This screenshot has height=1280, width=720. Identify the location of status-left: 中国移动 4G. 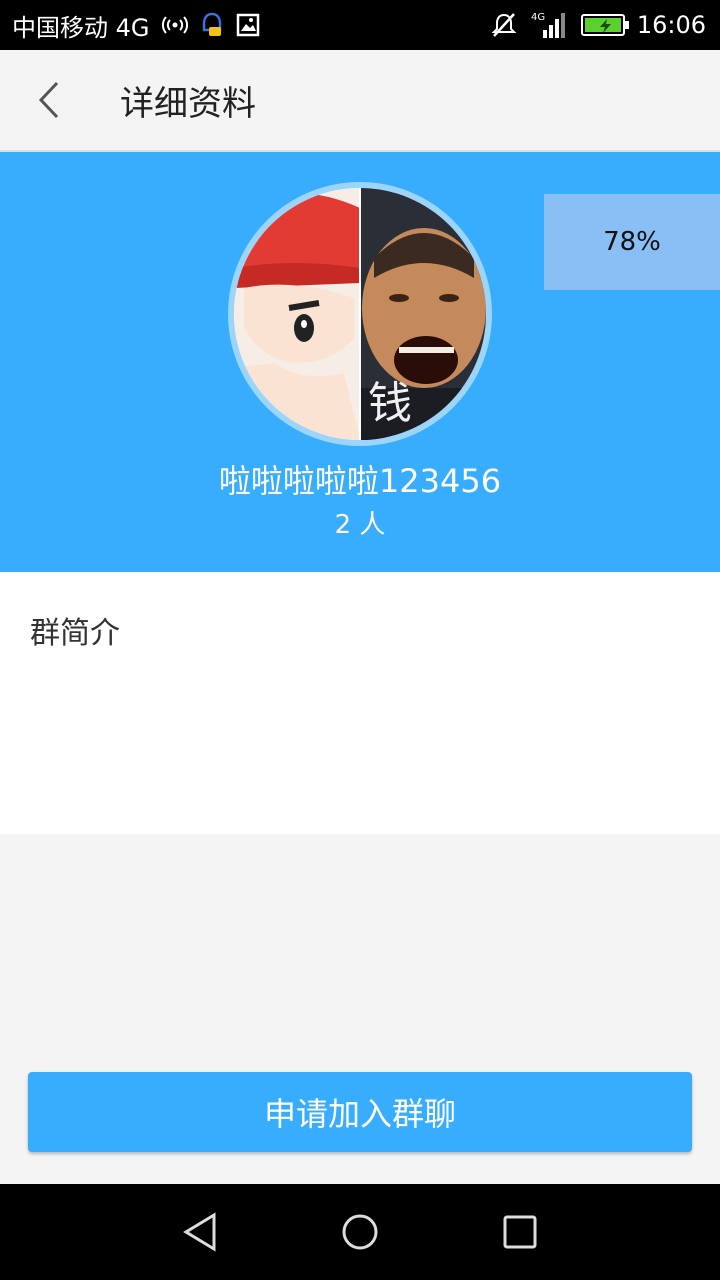
(136, 25).